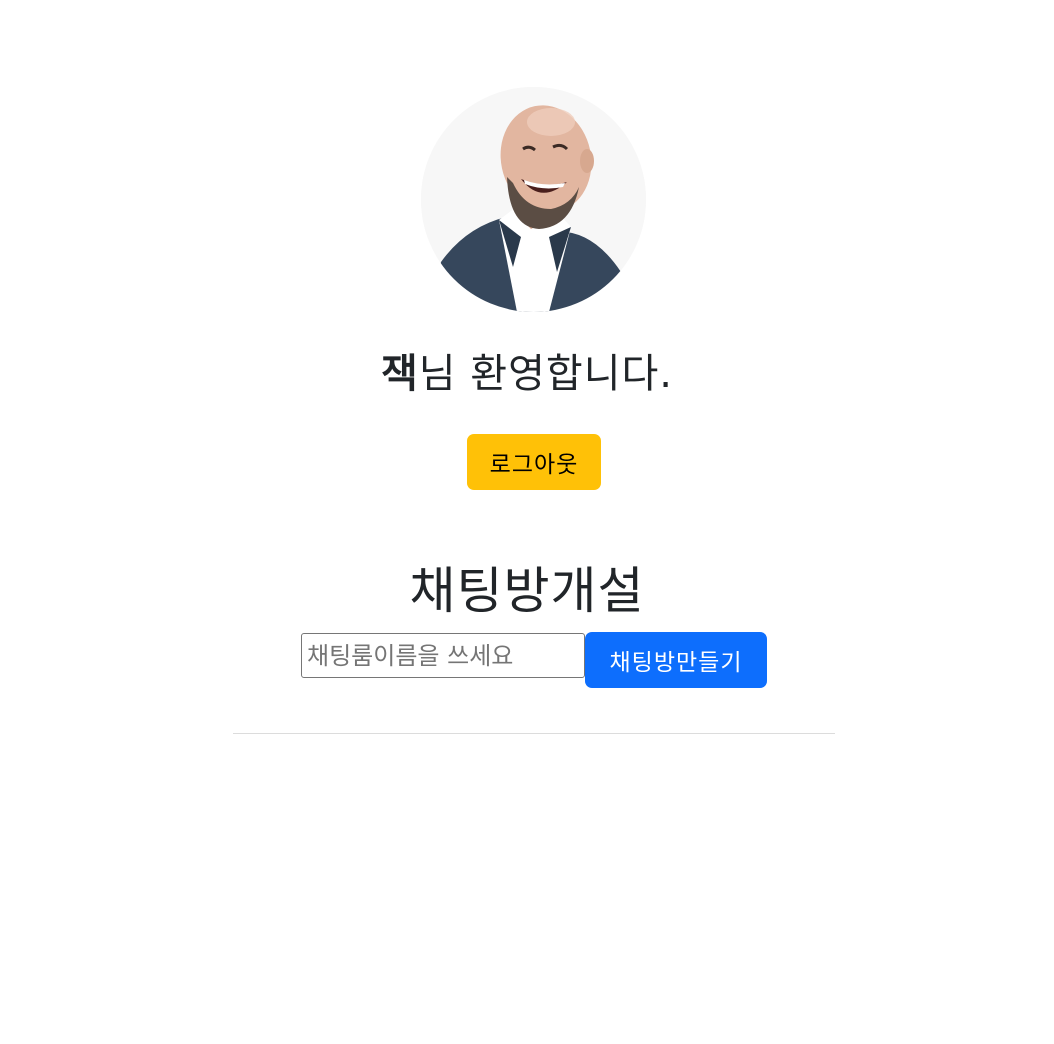  I want to click on create-room-button: 채팅방만들기, so click(676, 660).